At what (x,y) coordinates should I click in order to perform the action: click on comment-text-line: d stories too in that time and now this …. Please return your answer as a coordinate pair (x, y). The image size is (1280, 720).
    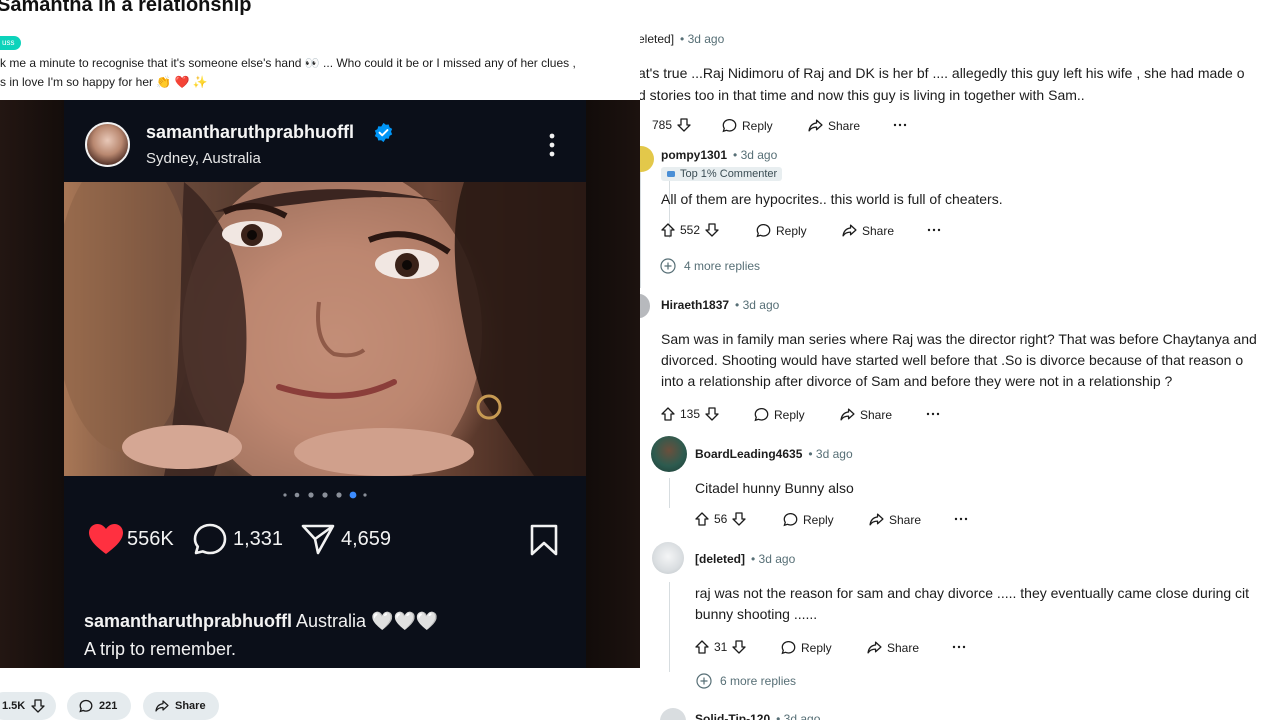
    Looking at the image, I should click on (862, 95).